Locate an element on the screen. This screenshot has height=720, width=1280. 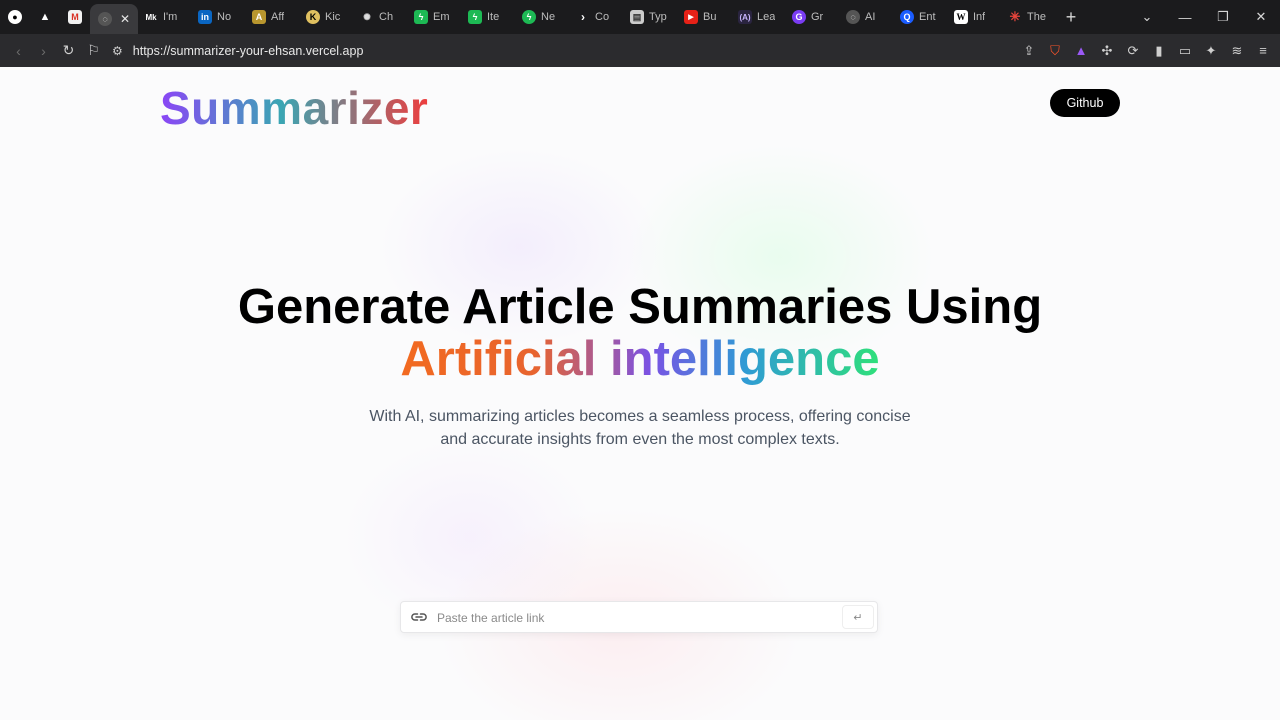
tab-label: AI is located at coordinates (870, 17).